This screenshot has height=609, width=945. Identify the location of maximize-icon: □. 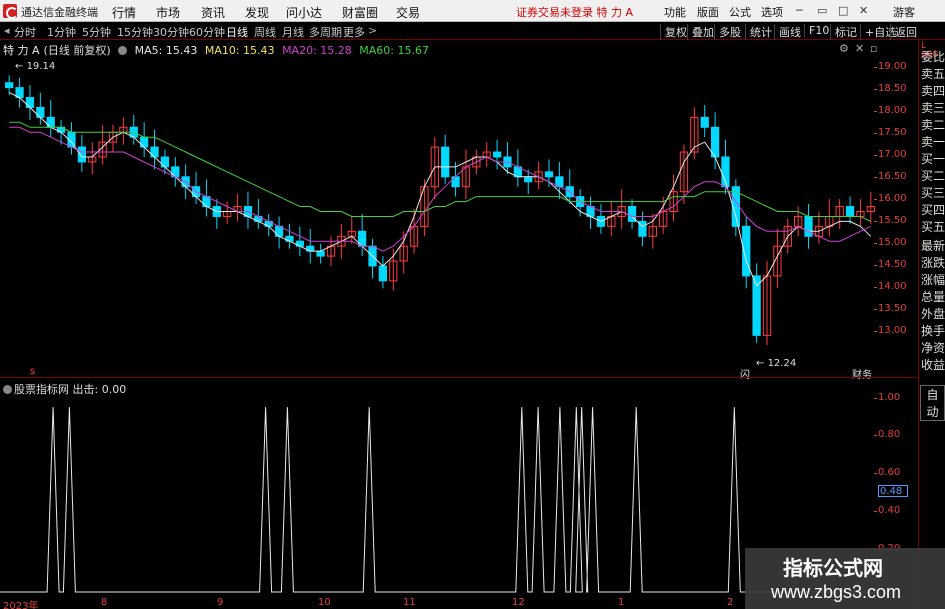
(843, 10).